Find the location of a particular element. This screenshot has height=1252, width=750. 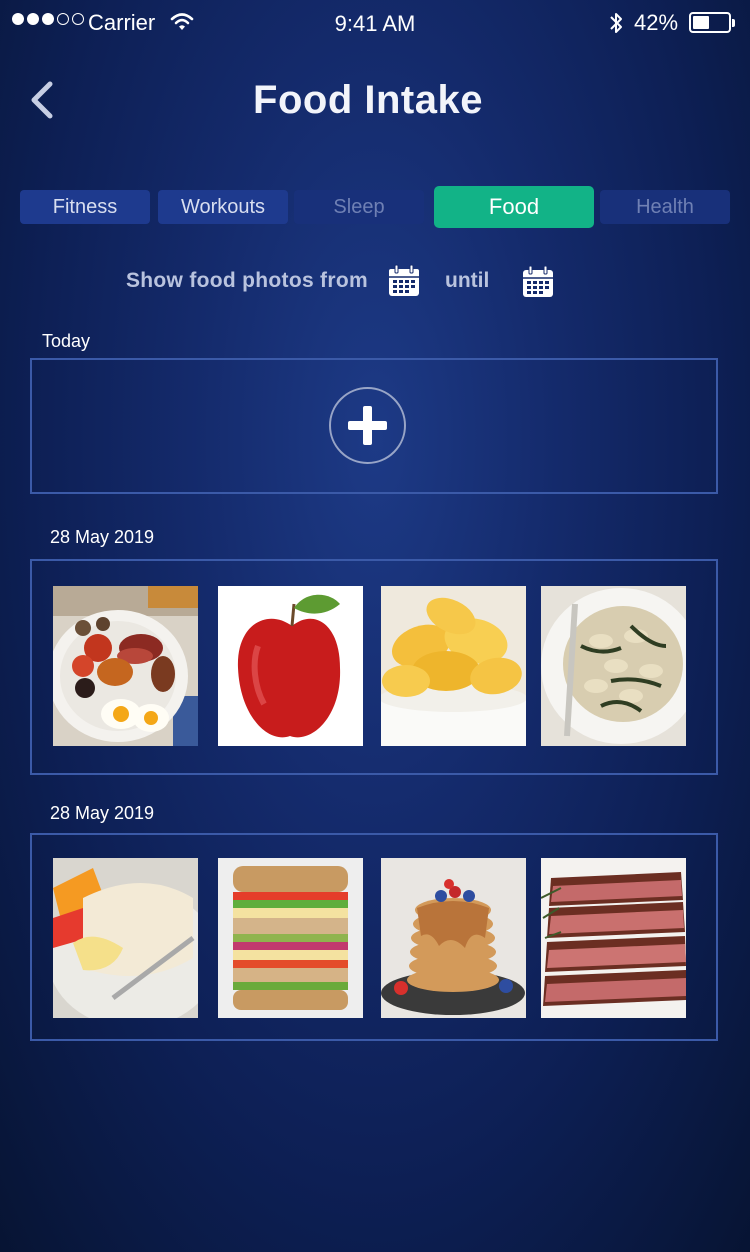

section-label-today: Today is located at coordinates (66, 341).